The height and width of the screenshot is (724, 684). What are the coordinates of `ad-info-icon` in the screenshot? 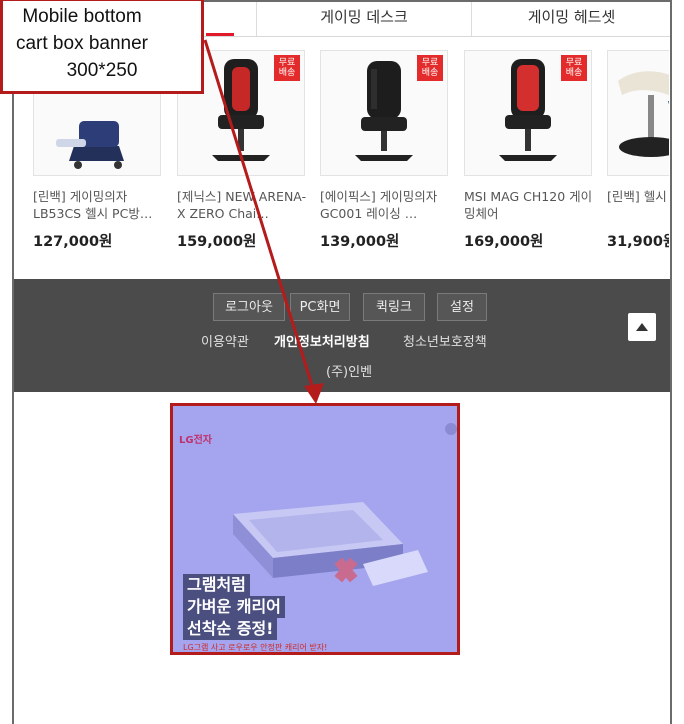 It's located at (451, 429).